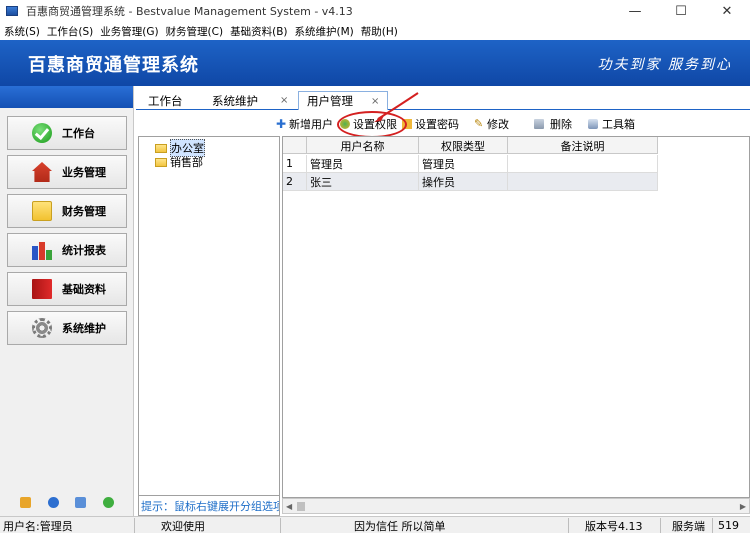 This screenshot has height=533, width=750. I want to click on sidebar-item-workbench: 工作台, so click(67, 133).